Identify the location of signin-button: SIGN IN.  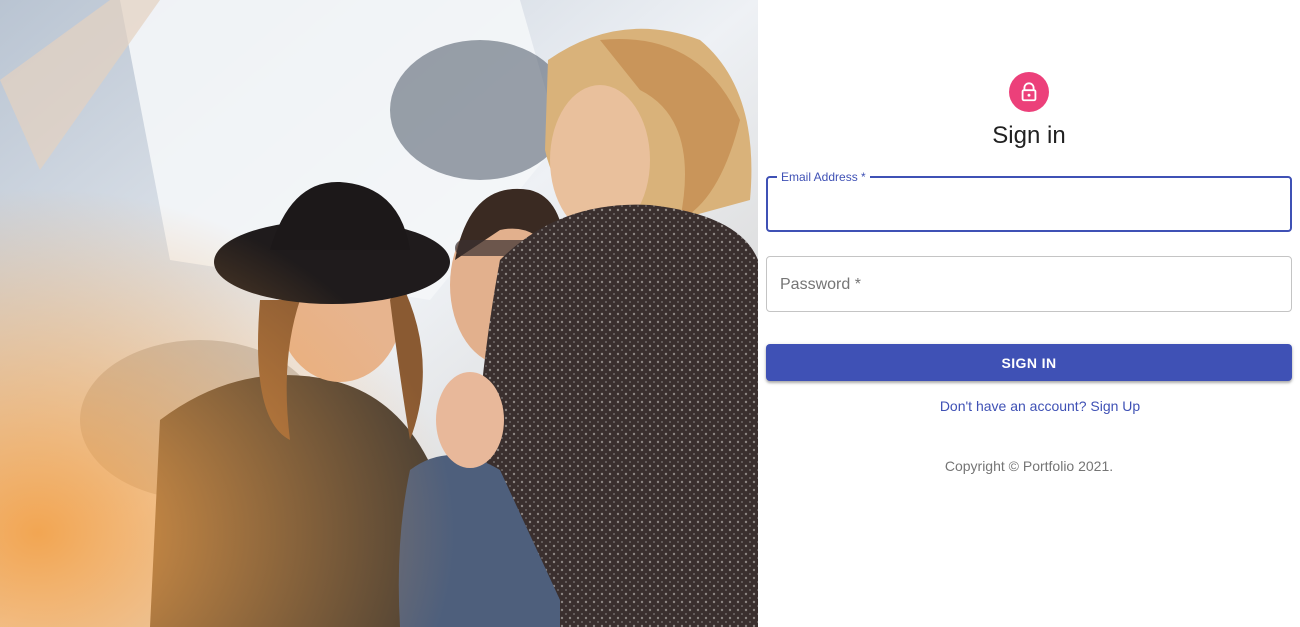
(1029, 362).